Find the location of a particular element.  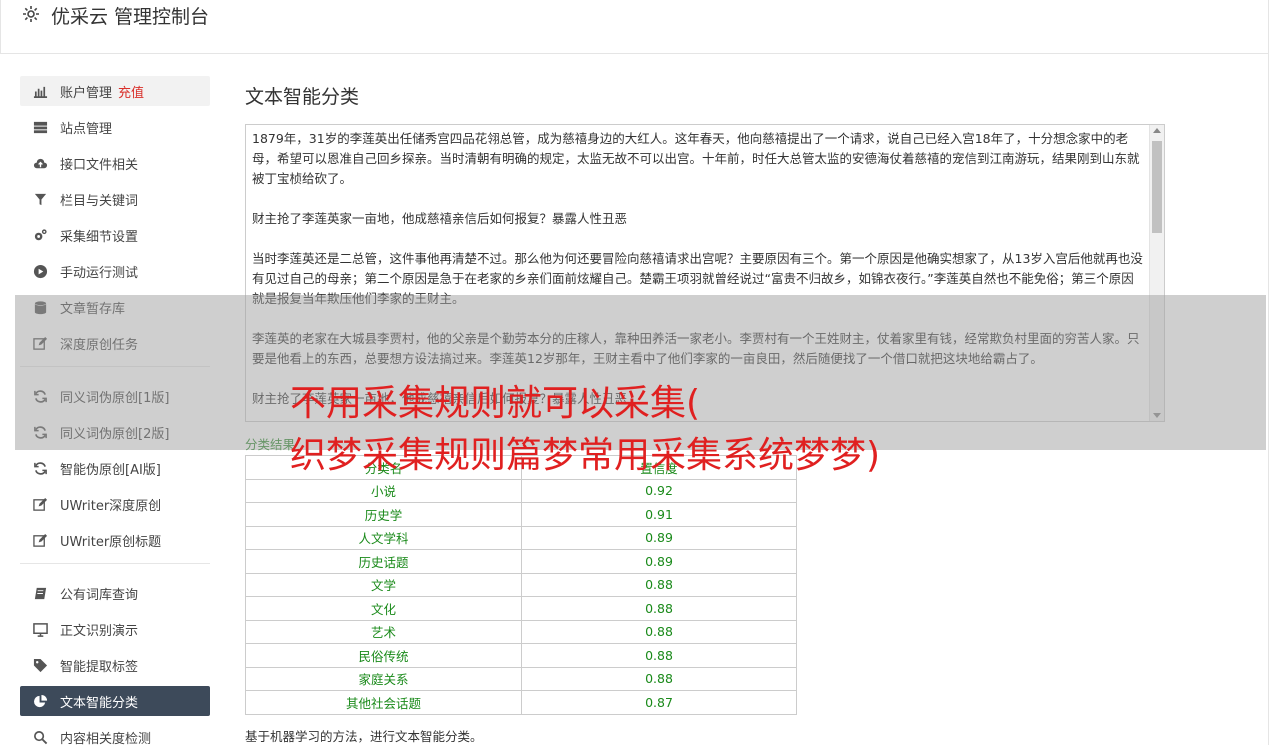

table-row: 民俗传统 0.88 is located at coordinates (521, 655).